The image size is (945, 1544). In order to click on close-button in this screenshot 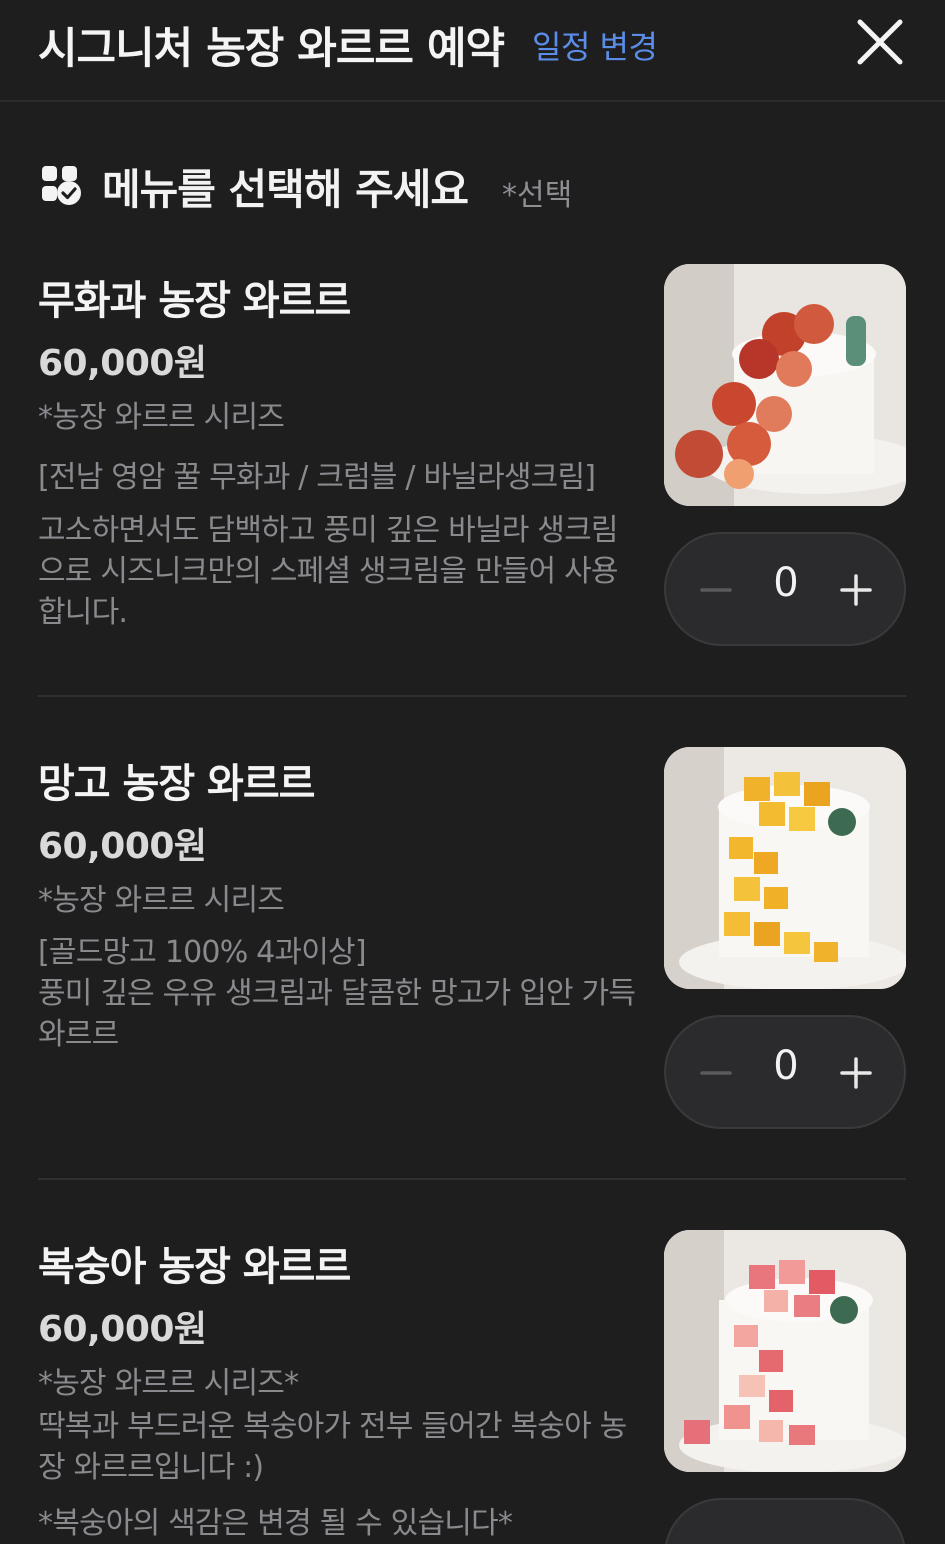, I will do `click(880, 42)`.